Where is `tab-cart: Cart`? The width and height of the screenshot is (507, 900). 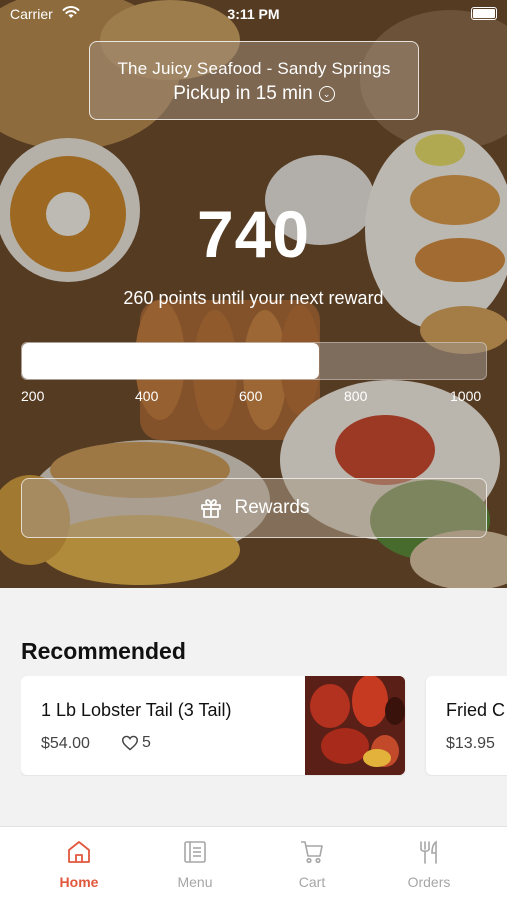 tab-cart: Cart is located at coordinates (312, 863).